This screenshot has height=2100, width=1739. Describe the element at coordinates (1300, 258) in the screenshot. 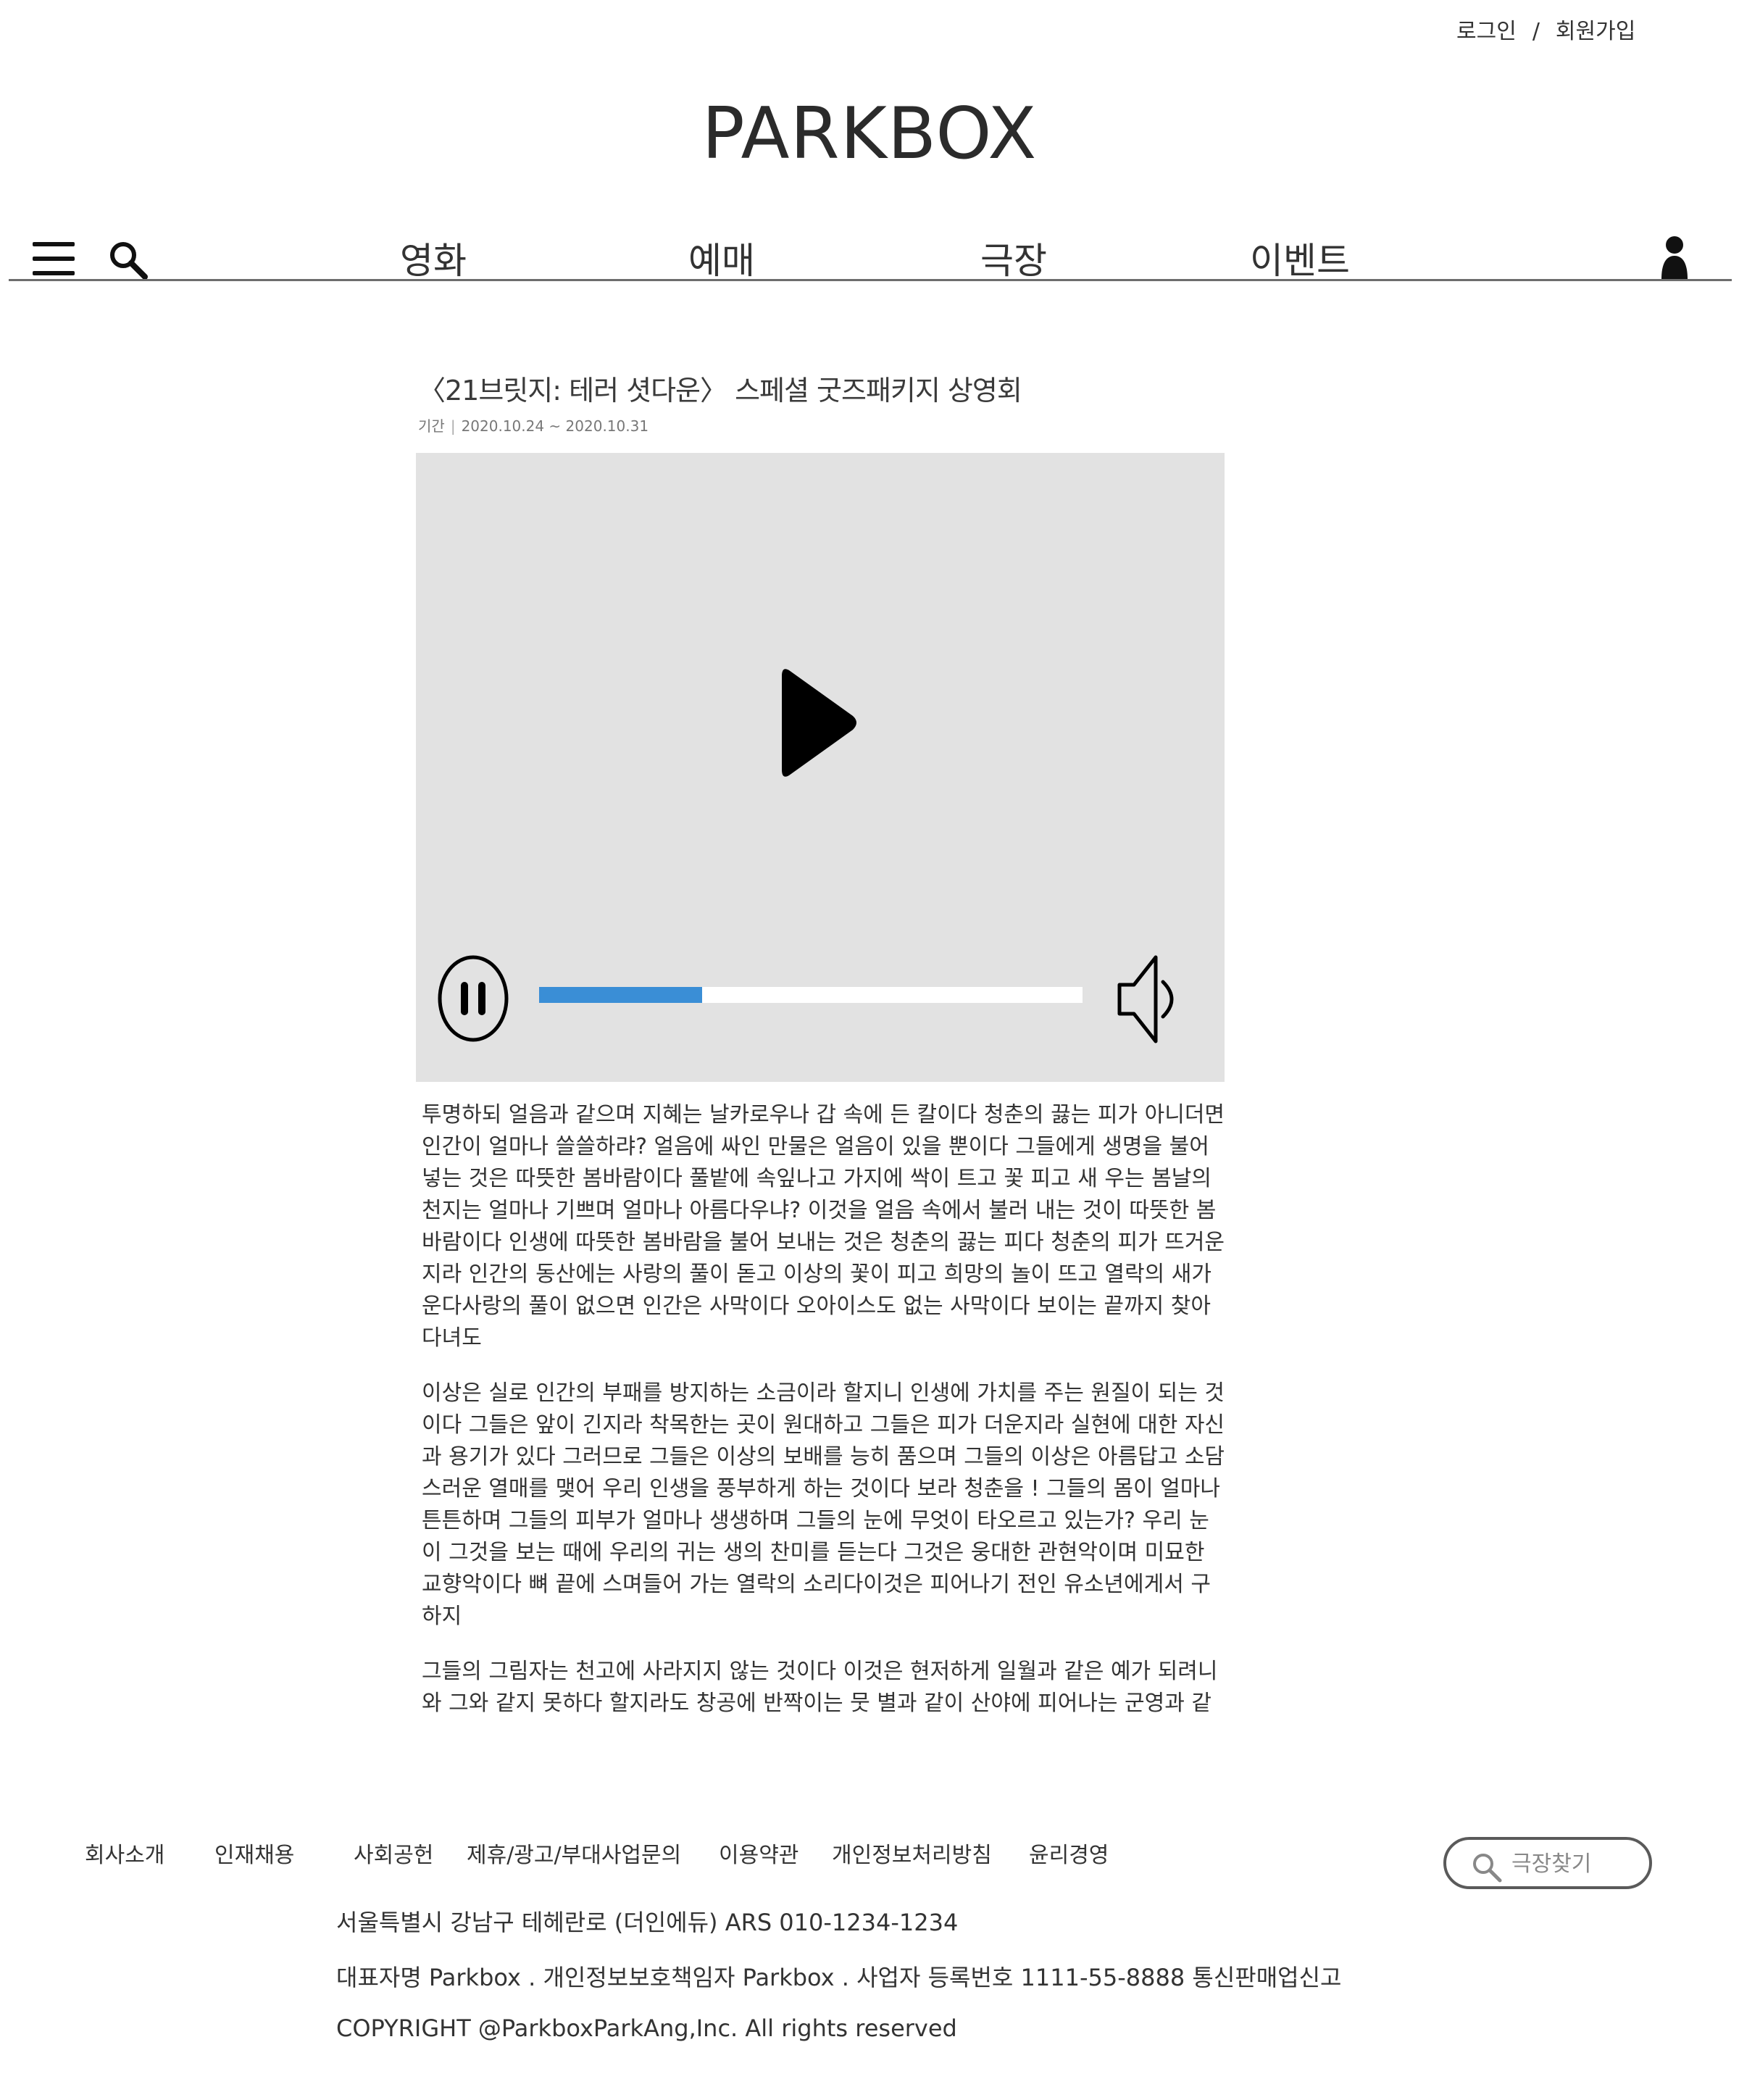

I see `nav-event: 이벤트` at that location.